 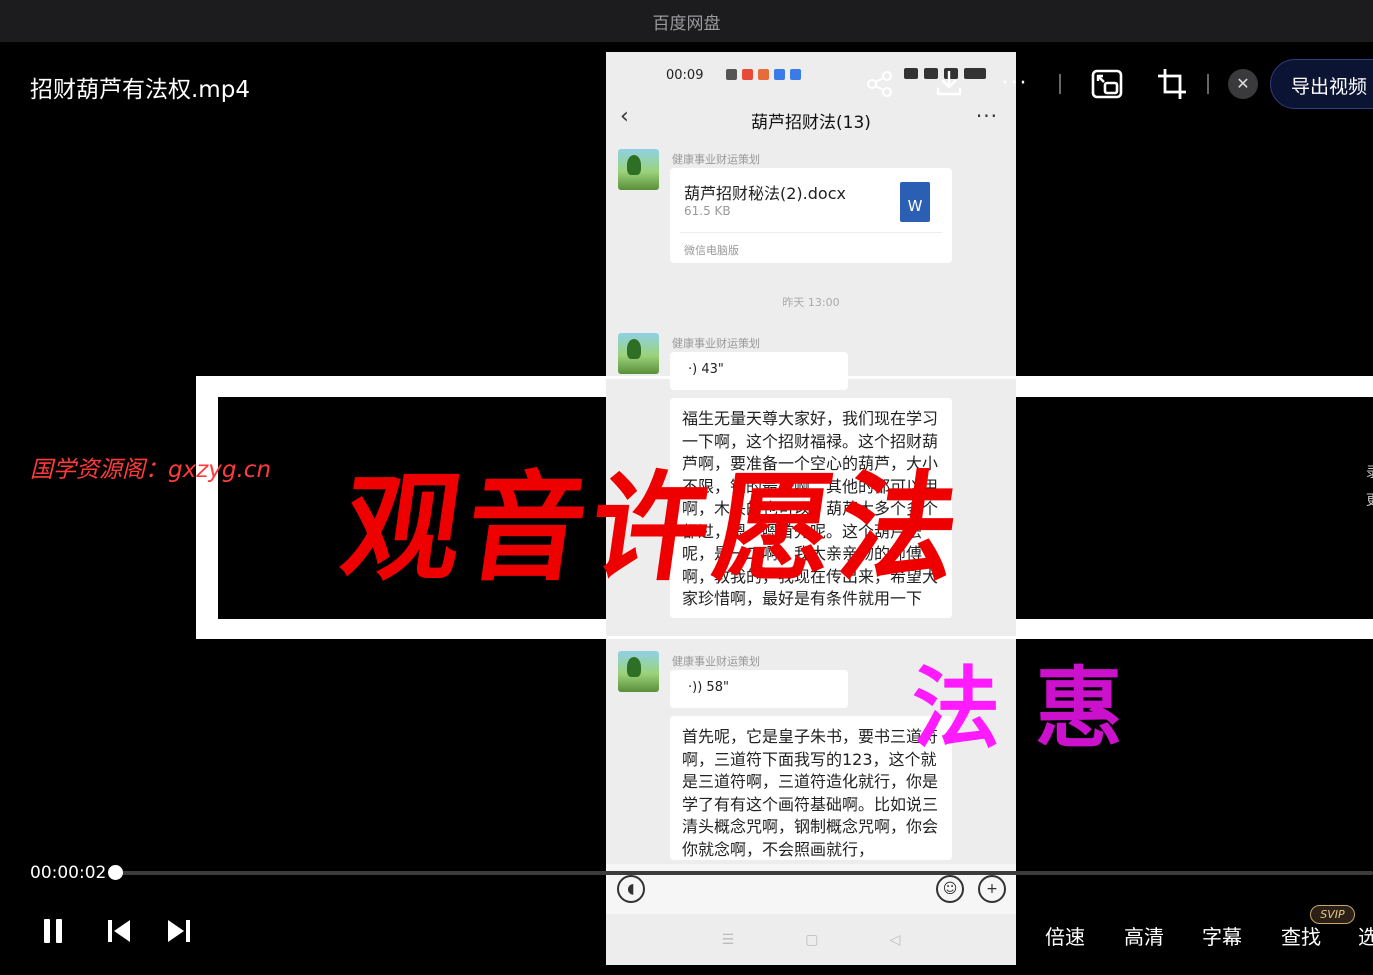 What do you see at coordinates (811, 123) in the screenshot?
I see `phone-chat-title: 葫芦招财法(13)` at bounding box center [811, 123].